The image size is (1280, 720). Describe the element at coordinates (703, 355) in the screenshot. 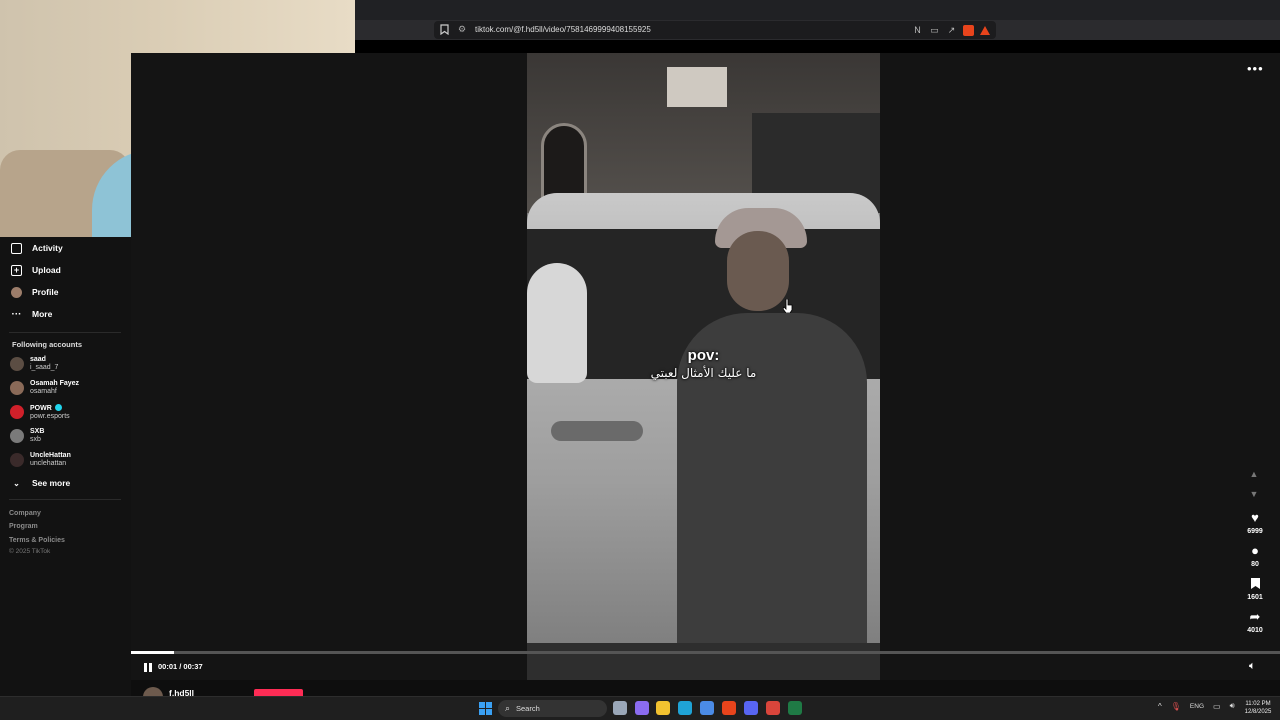

I see `caption-line: pov:` at that location.